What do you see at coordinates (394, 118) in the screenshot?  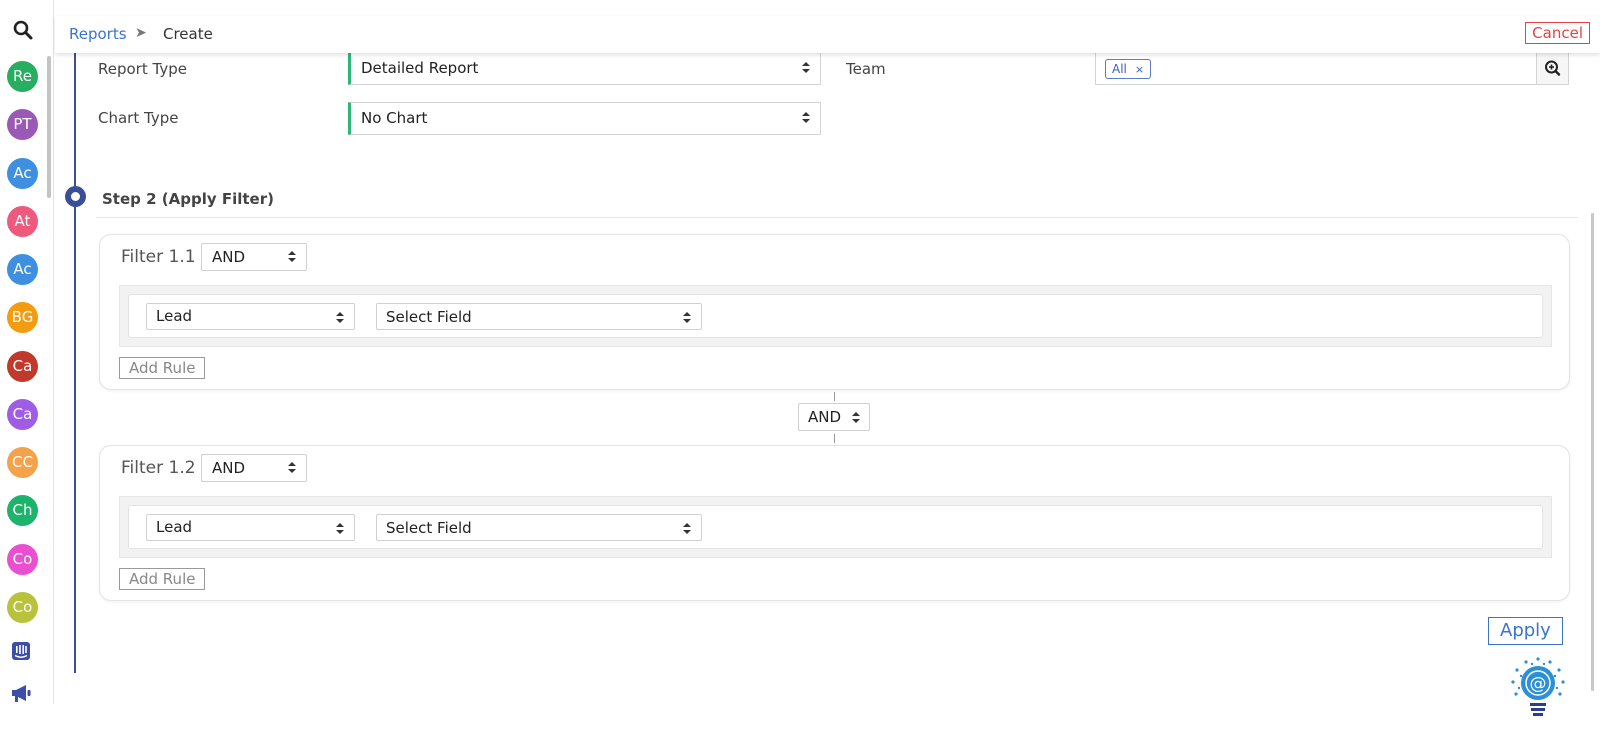 I see `chart-type-value: No Chart` at bounding box center [394, 118].